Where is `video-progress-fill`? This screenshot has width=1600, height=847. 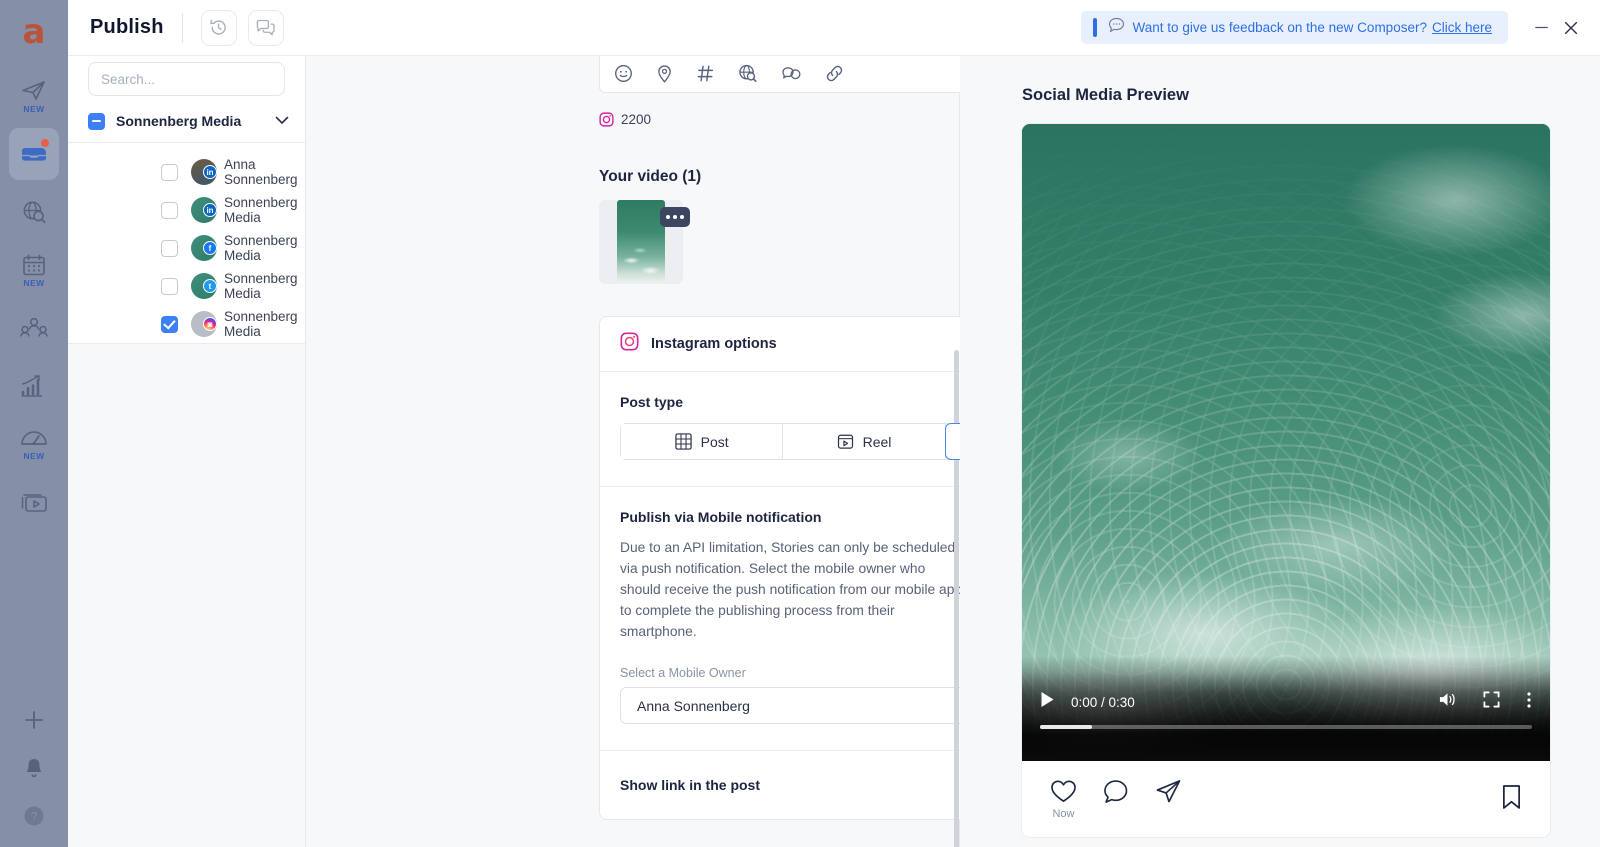
video-progress-fill is located at coordinates (1066, 727).